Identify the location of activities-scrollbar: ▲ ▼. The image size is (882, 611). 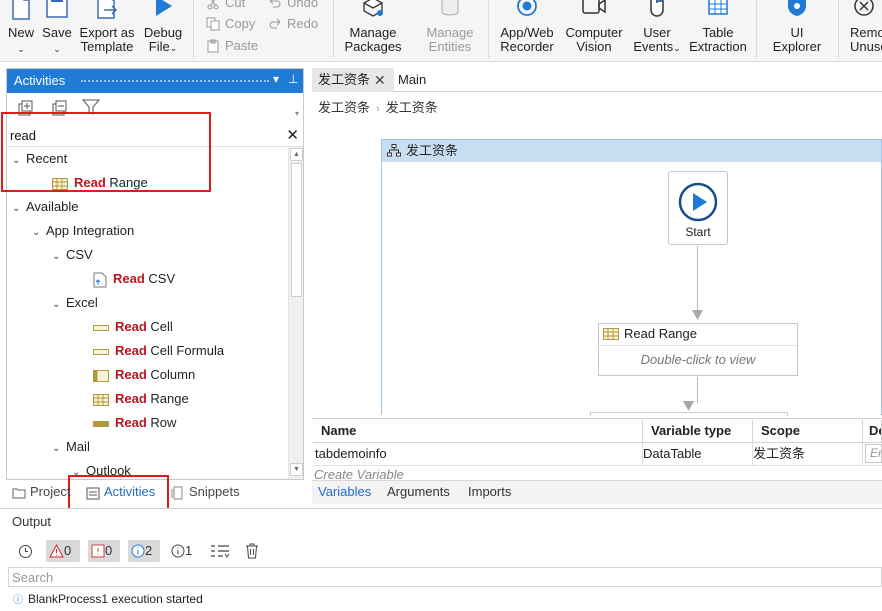
(295, 313).